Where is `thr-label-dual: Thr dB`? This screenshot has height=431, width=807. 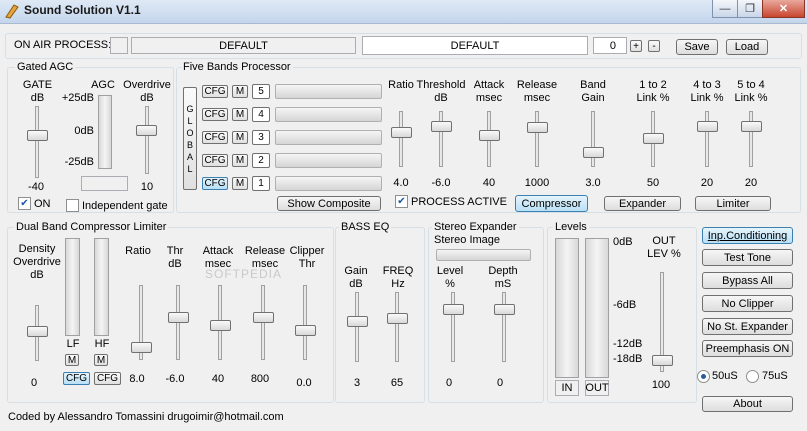 thr-label-dual: Thr dB is located at coordinates (175, 257).